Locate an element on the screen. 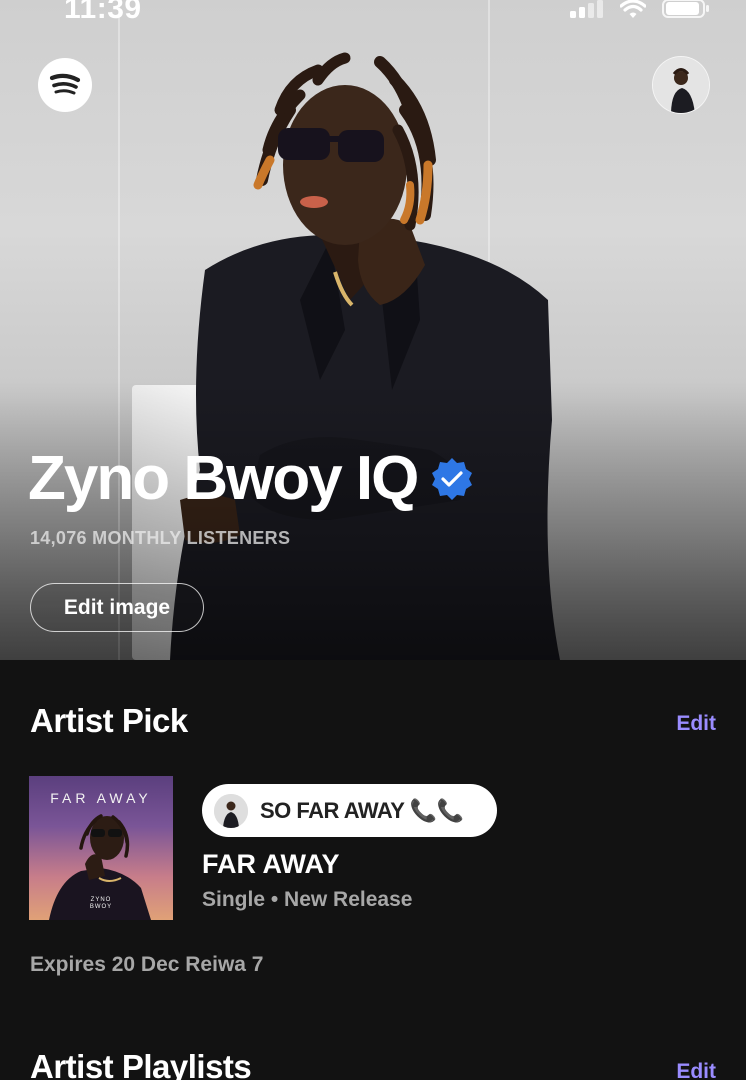  artist-playlists-heading: Artist Playlists is located at coordinates (141, 1064).